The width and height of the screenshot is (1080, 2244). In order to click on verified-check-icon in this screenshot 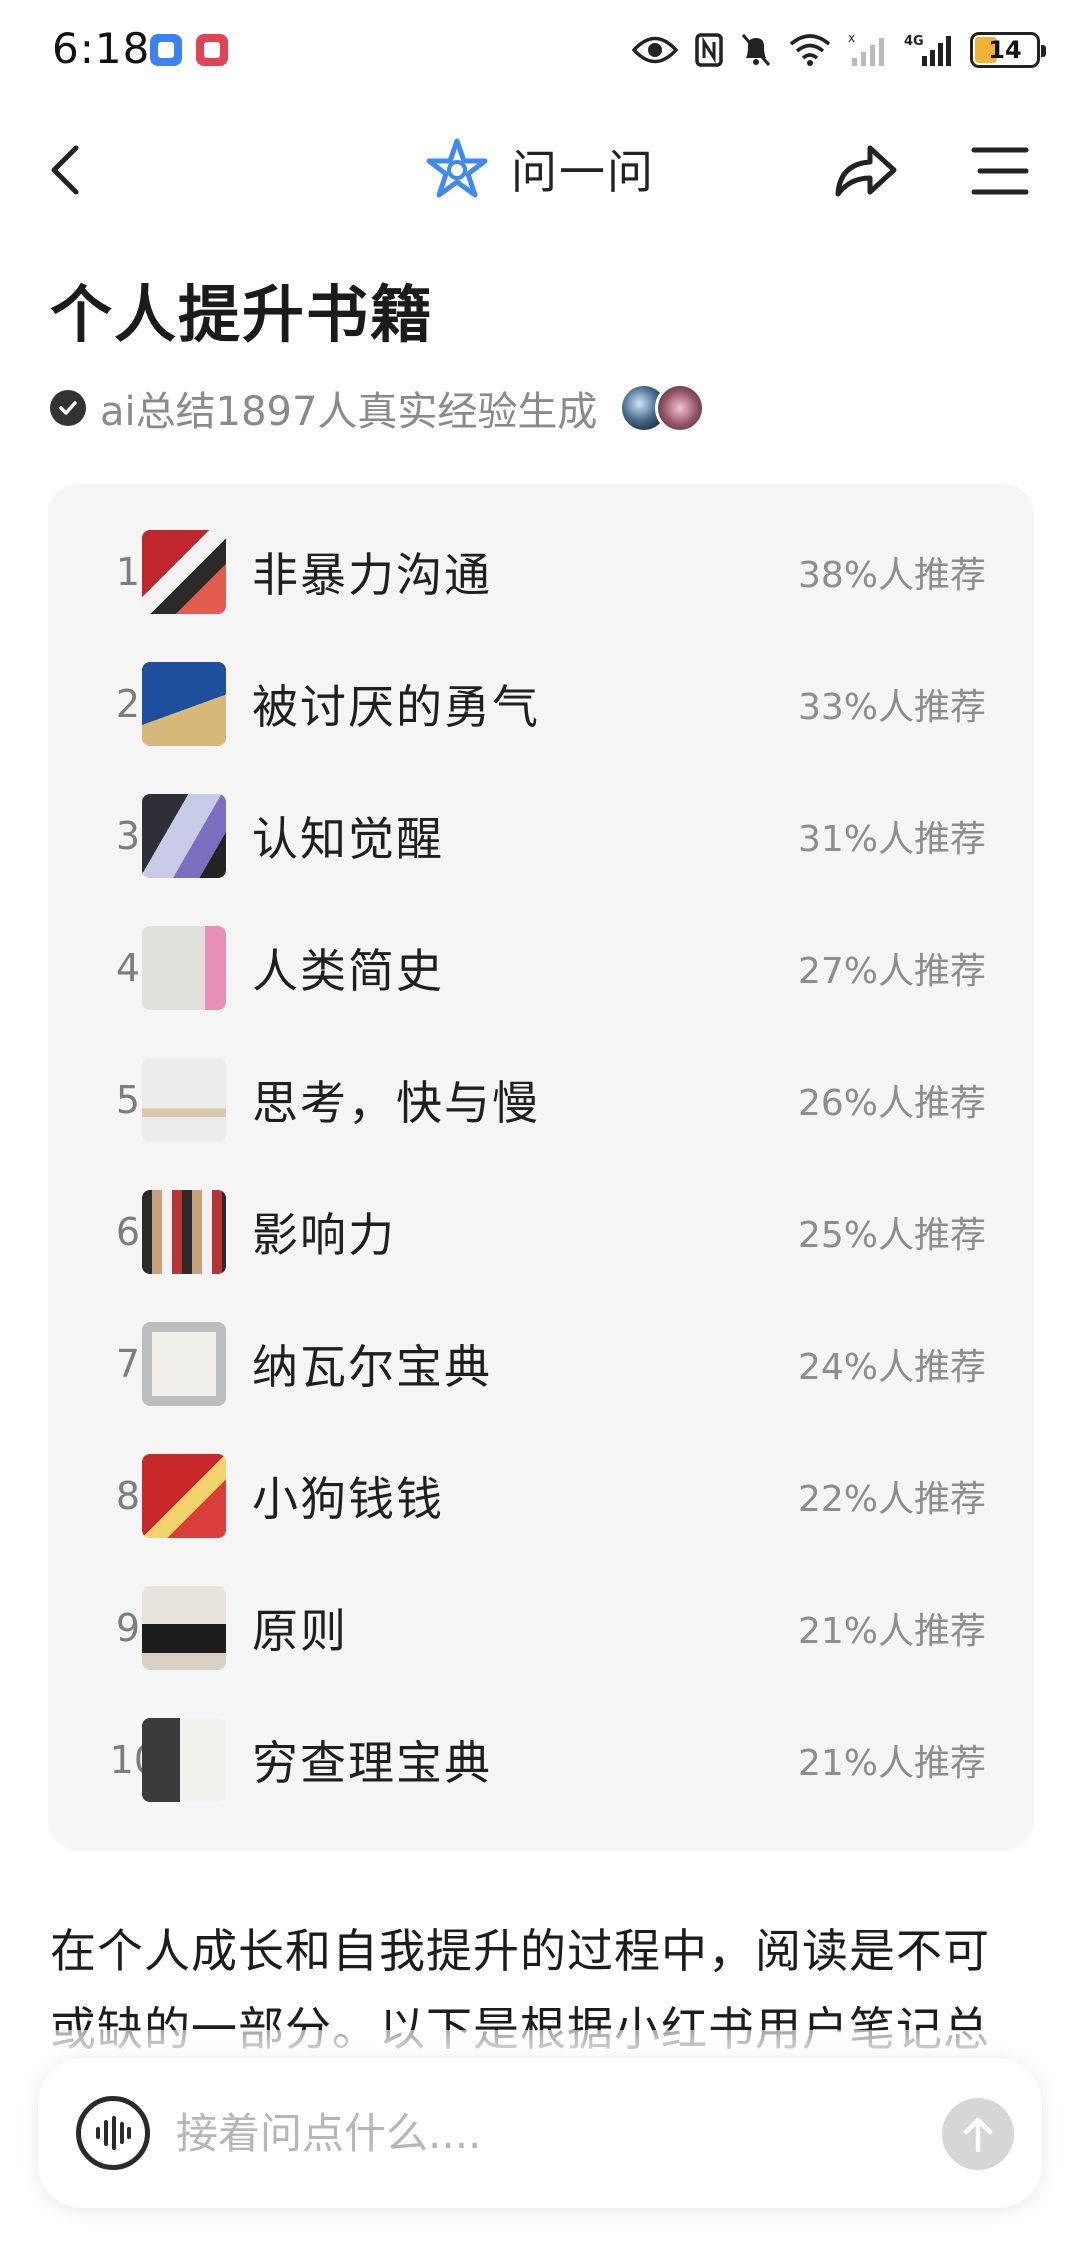, I will do `click(68, 408)`.